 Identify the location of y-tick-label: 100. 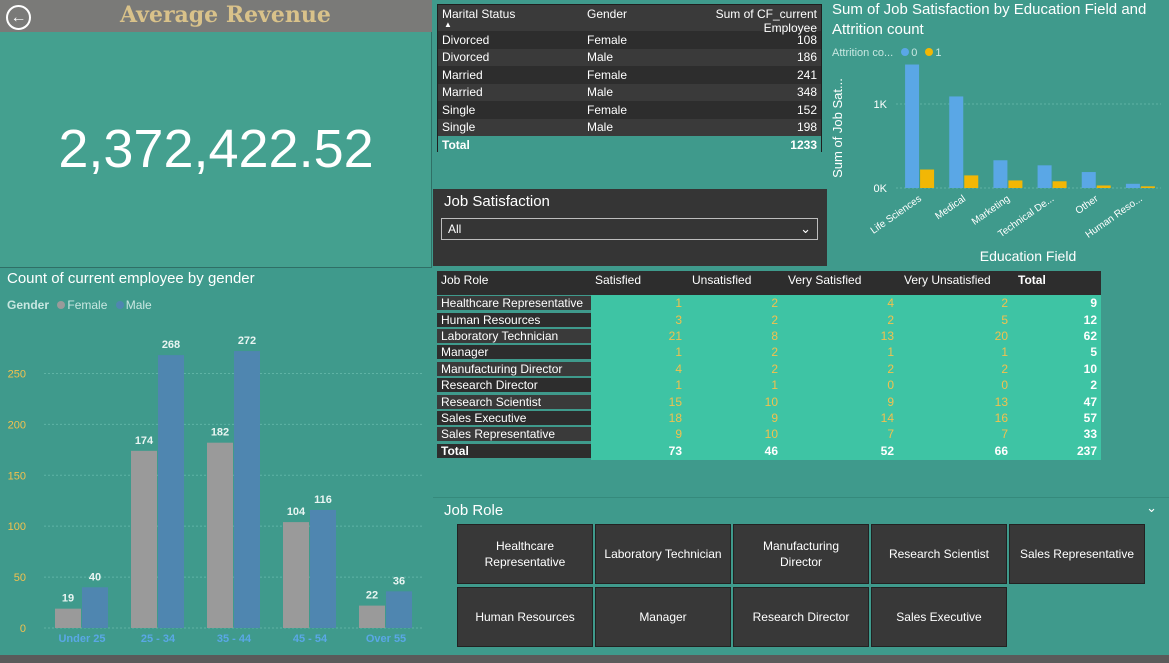
(17, 527).